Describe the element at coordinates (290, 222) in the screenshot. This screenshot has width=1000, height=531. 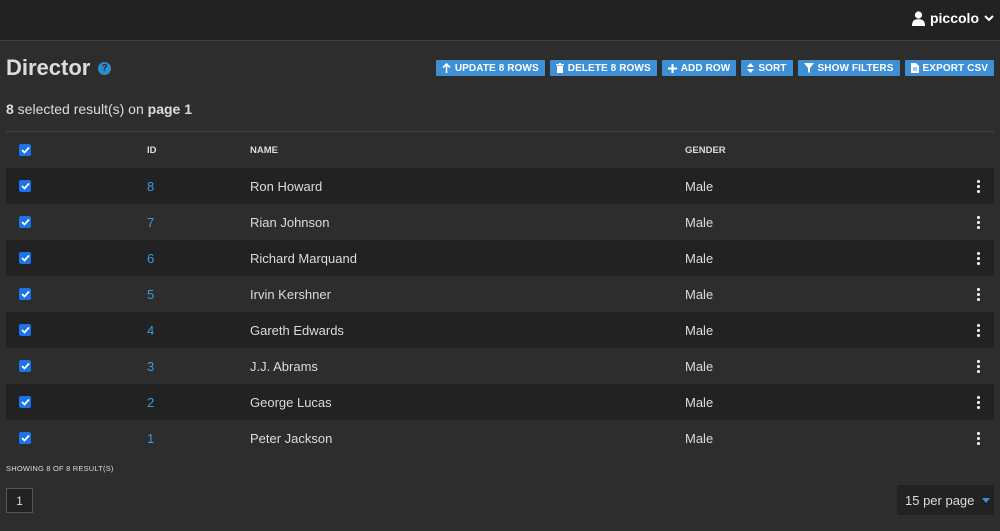
I see `row-name: Rian Johnson` at that location.